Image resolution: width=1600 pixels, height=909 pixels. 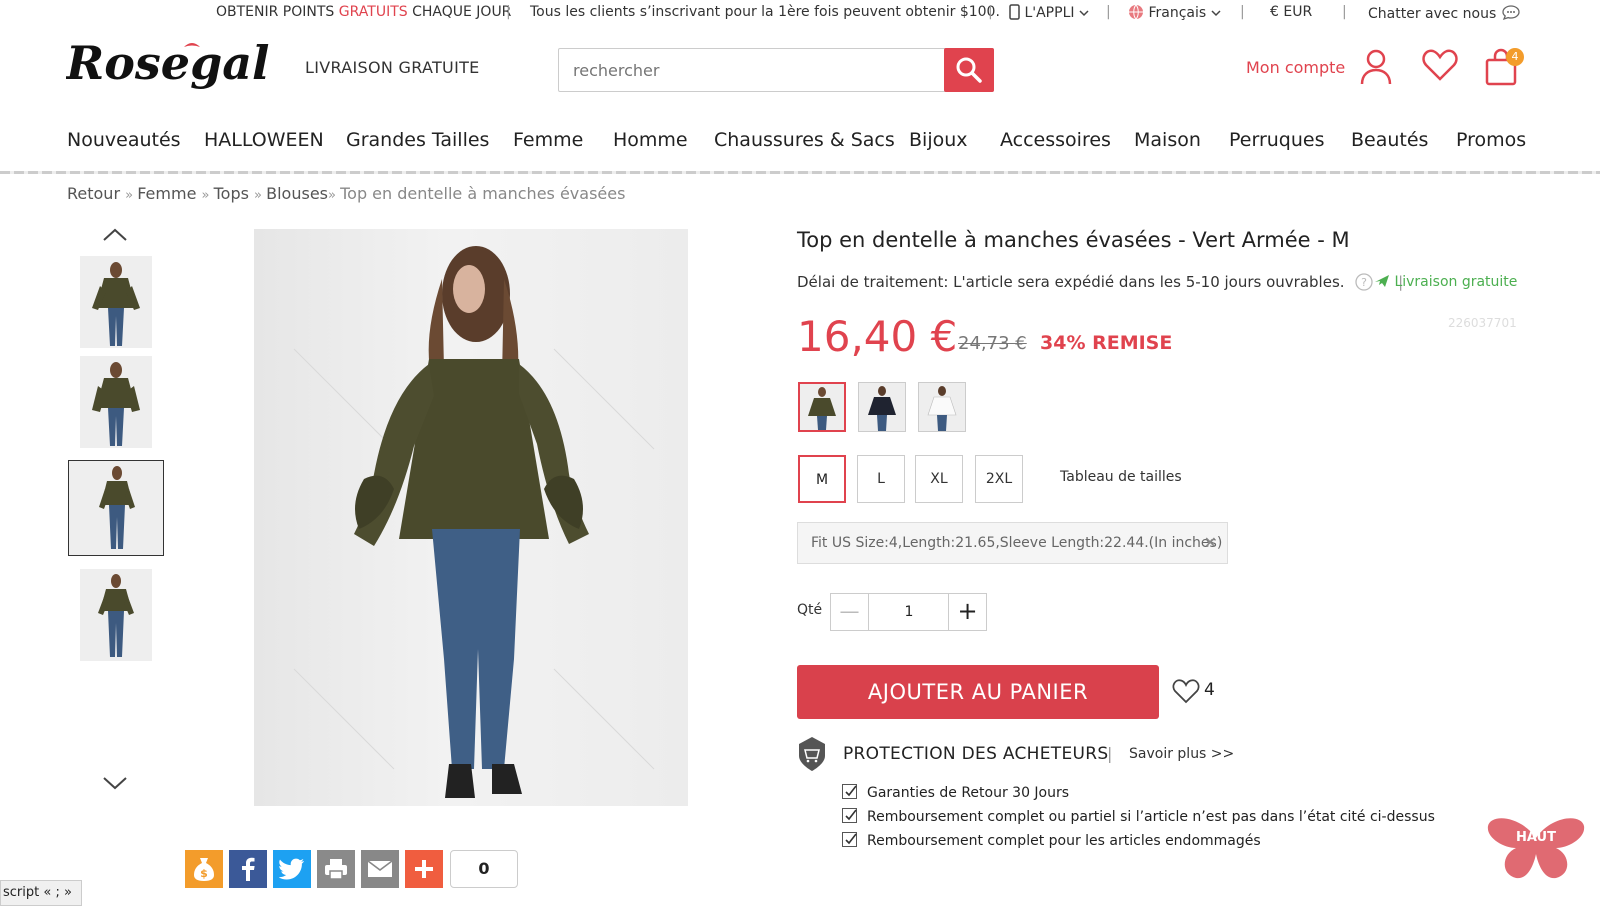 I want to click on site-header: Rosegal LIVRAISON GRATUITE Mon compte 4, so click(x=800, y=70).